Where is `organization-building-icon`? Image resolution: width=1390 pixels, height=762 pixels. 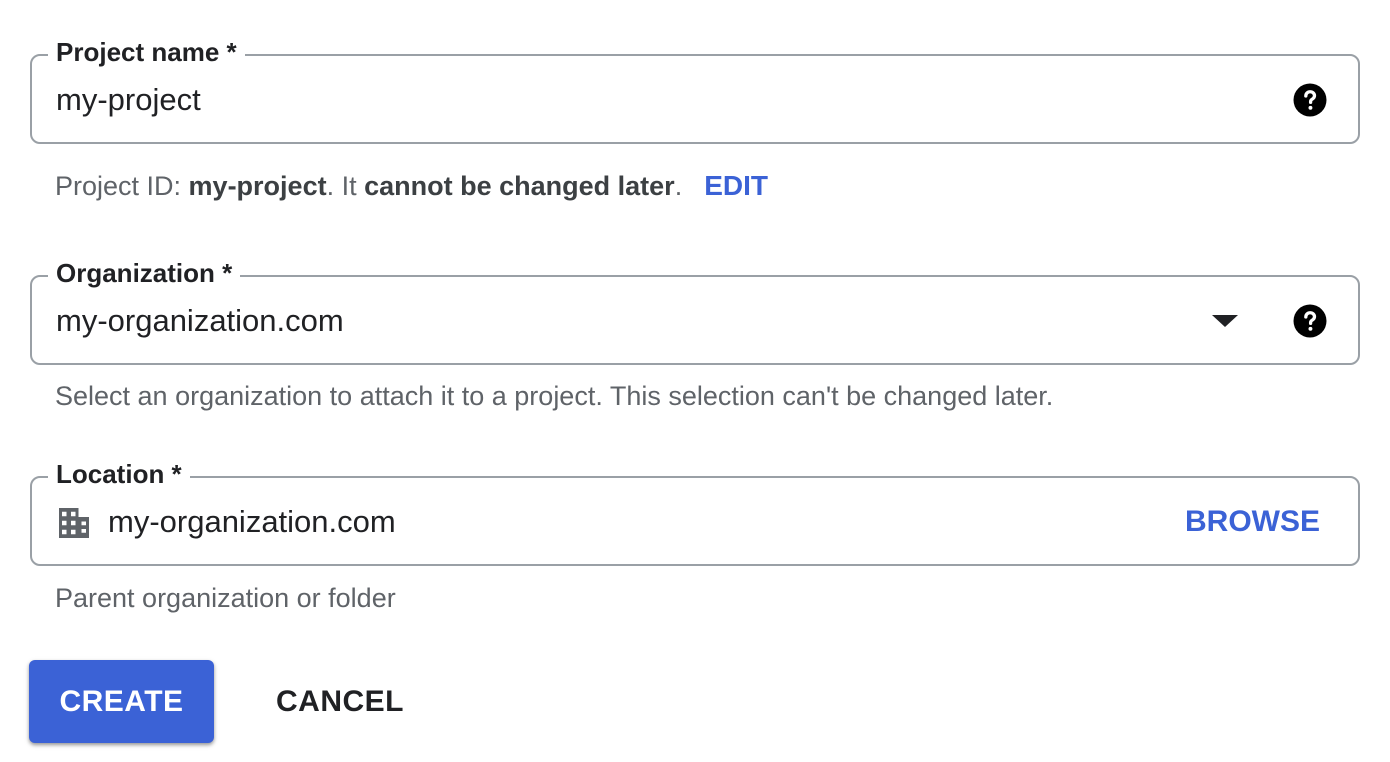 organization-building-icon is located at coordinates (74, 523).